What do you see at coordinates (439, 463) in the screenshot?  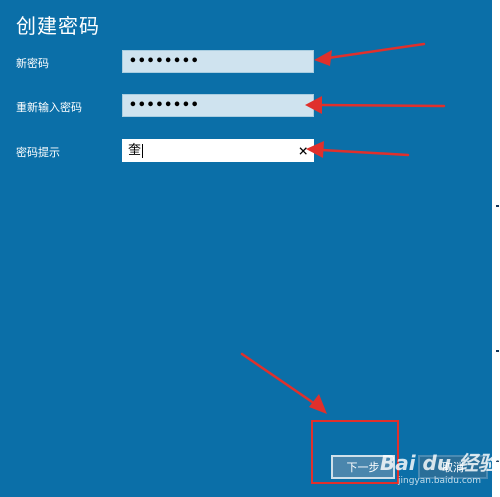 I see `watermark-logo: Bai du 经验` at bounding box center [439, 463].